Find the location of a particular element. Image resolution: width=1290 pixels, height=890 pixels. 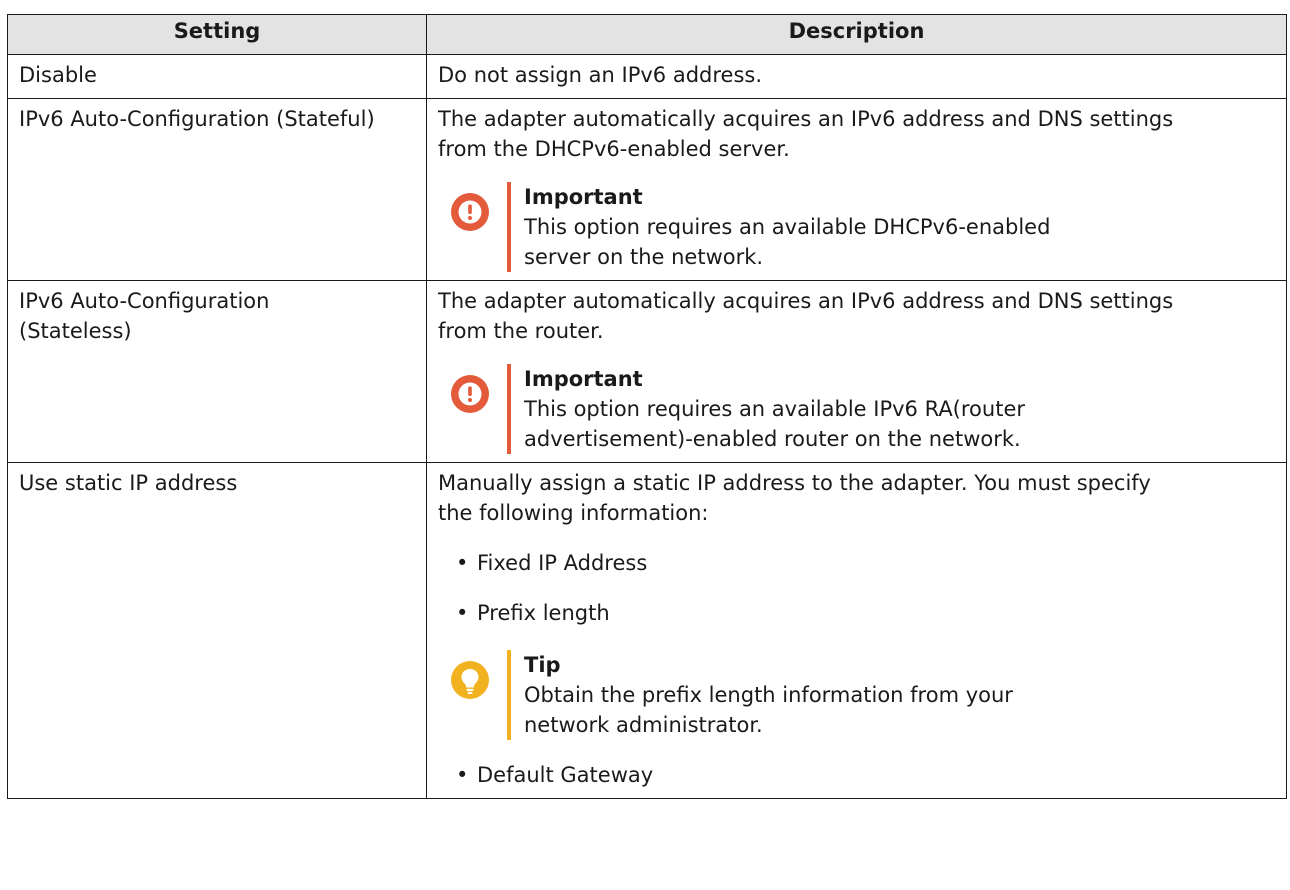

header-description: Description is located at coordinates (856, 34).